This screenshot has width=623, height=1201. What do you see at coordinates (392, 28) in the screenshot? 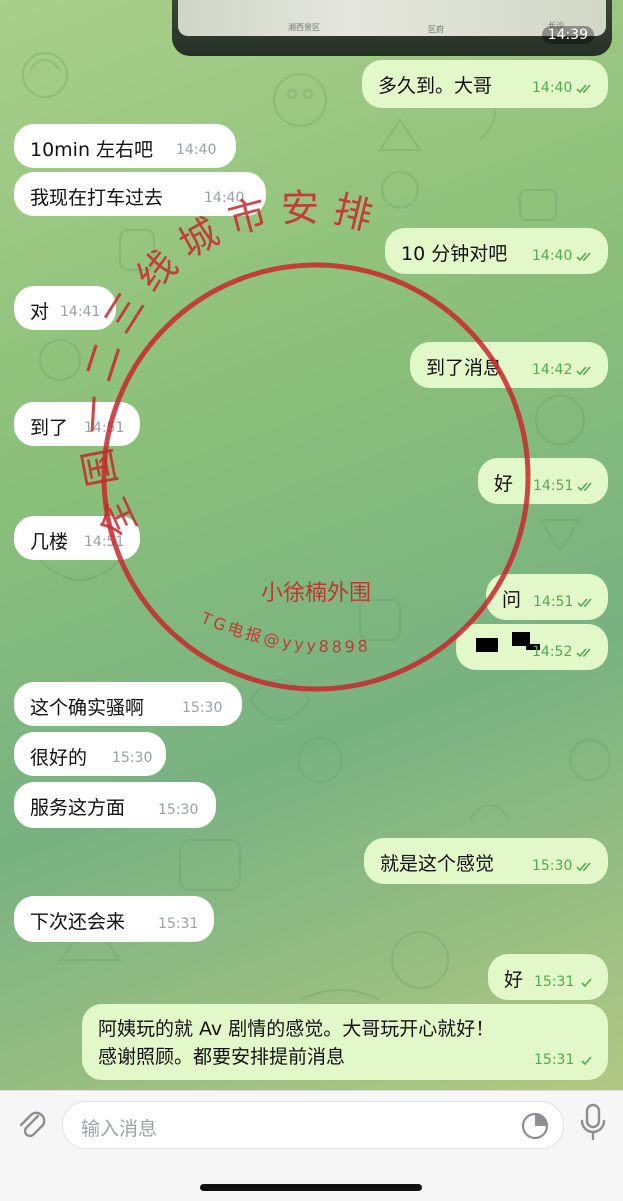
I see `image-message: 湘西景区 长沙 区府 14:39` at bounding box center [392, 28].